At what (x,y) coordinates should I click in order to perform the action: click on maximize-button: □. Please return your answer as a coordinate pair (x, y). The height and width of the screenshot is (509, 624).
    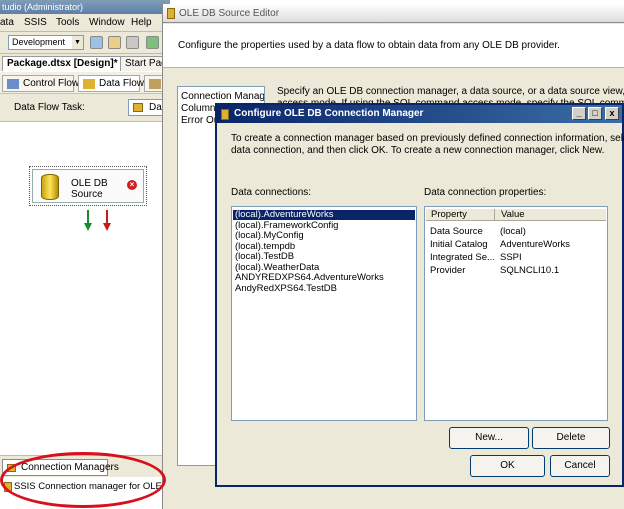
    Looking at the image, I should click on (595, 113).